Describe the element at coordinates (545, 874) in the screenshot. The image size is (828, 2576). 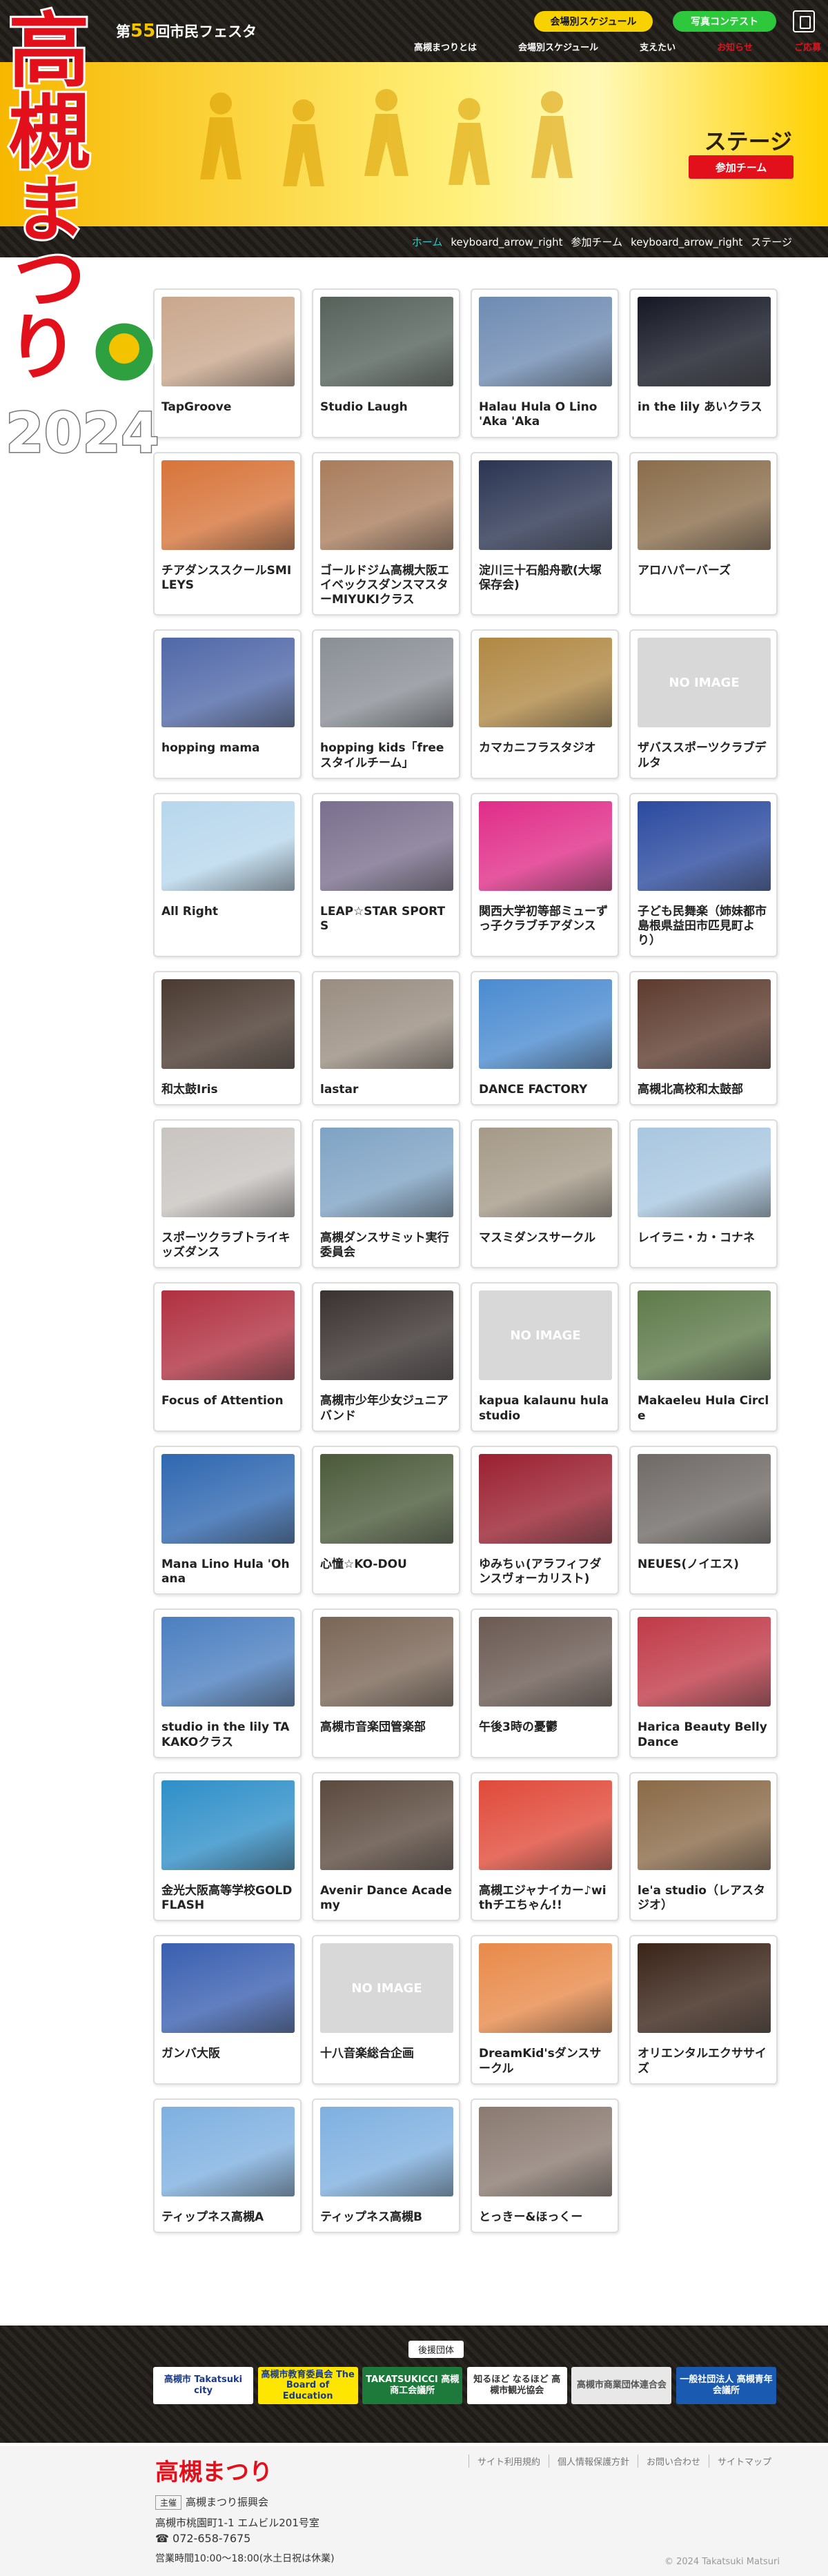
I see `team-card: 関西大学初等部ミューずっ子クラブチアダンス` at that location.